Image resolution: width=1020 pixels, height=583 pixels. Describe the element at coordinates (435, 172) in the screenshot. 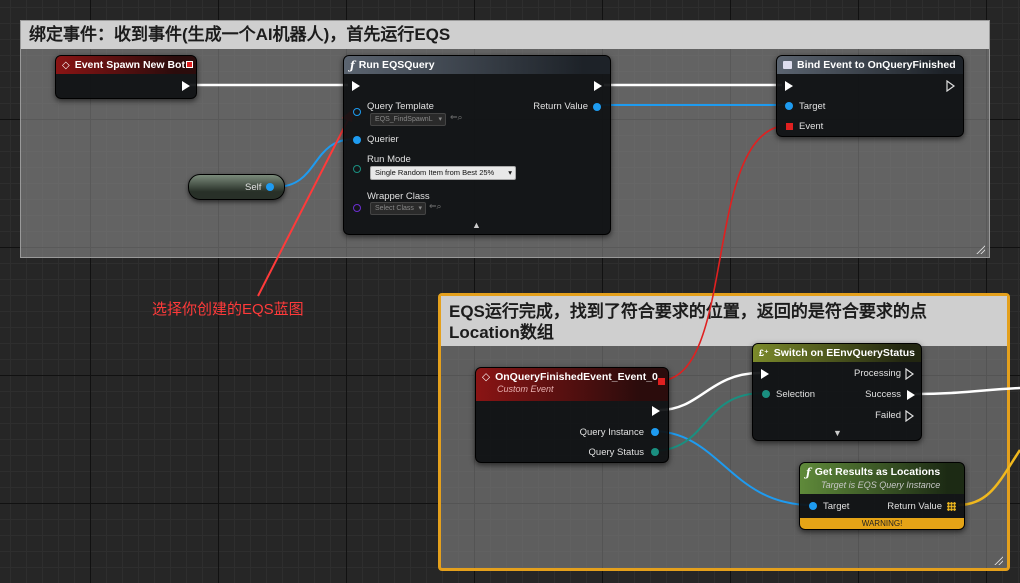

I see `run-mode-value: Single Random Item from Best 25%` at that location.